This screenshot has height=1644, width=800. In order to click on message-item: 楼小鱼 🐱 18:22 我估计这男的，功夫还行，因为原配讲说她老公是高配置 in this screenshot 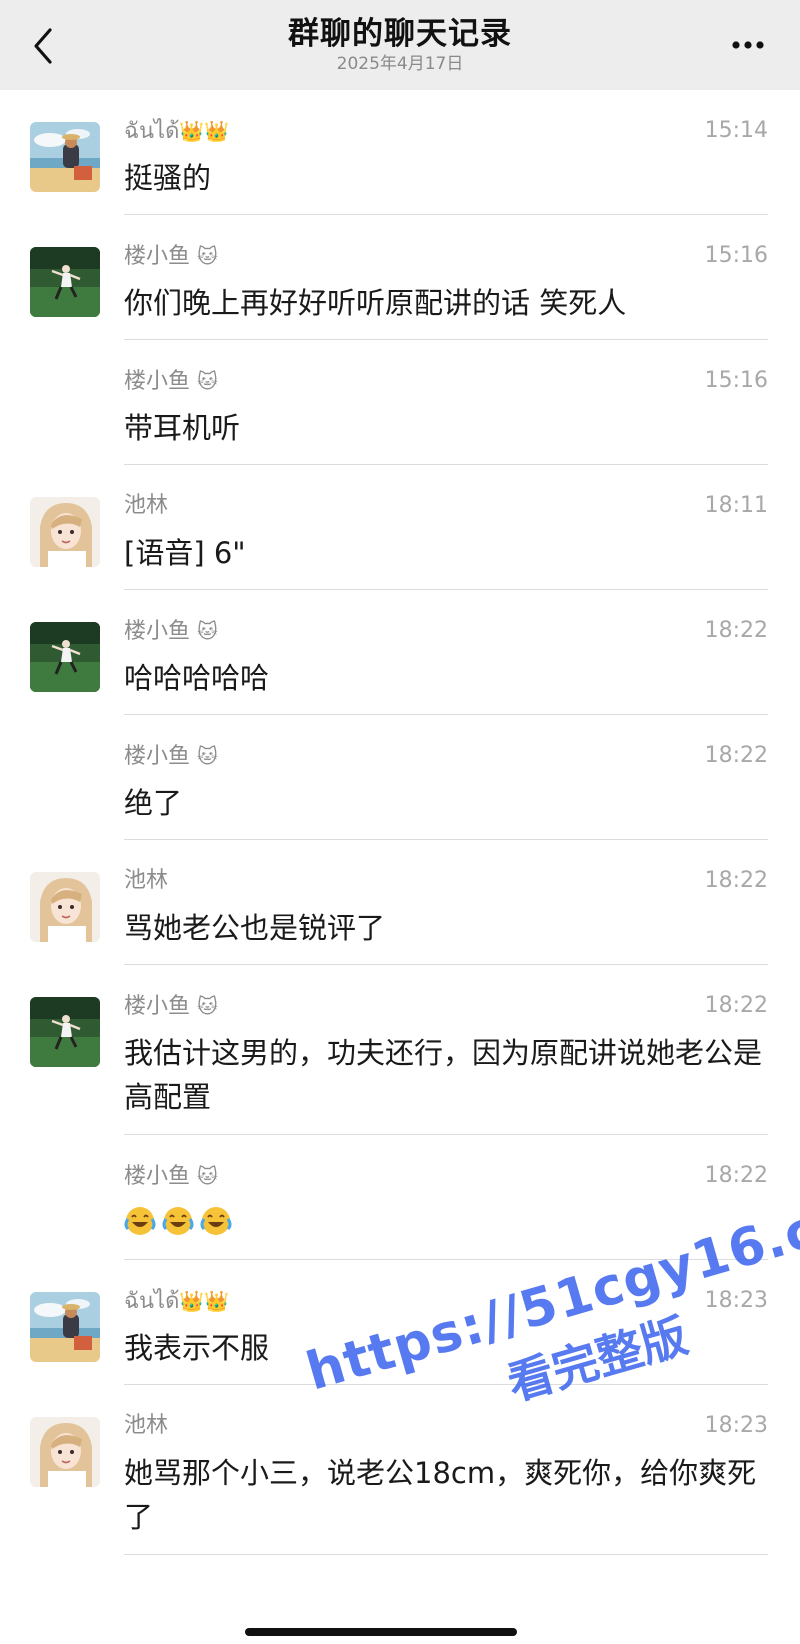, I will do `click(400, 1050)`.